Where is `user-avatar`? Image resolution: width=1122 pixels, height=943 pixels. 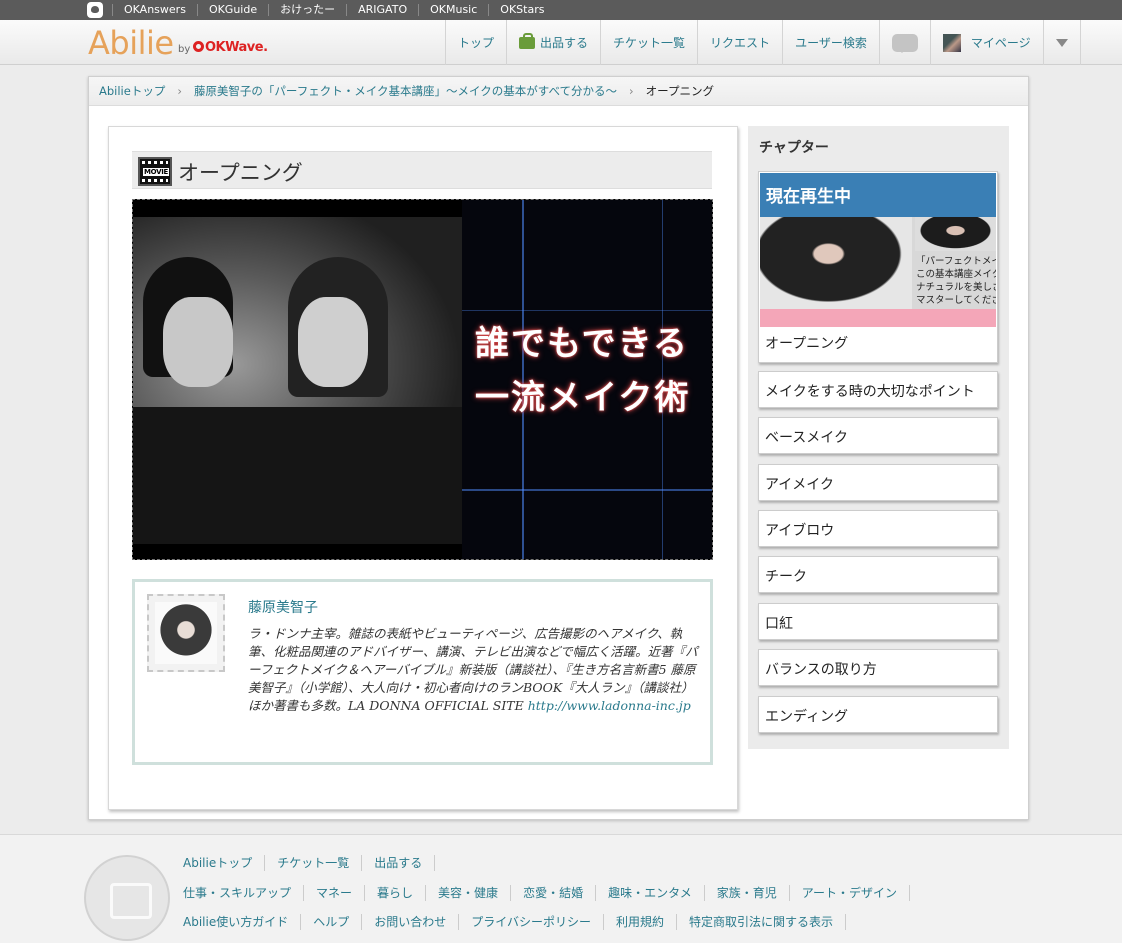 user-avatar is located at coordinates (951, 42).